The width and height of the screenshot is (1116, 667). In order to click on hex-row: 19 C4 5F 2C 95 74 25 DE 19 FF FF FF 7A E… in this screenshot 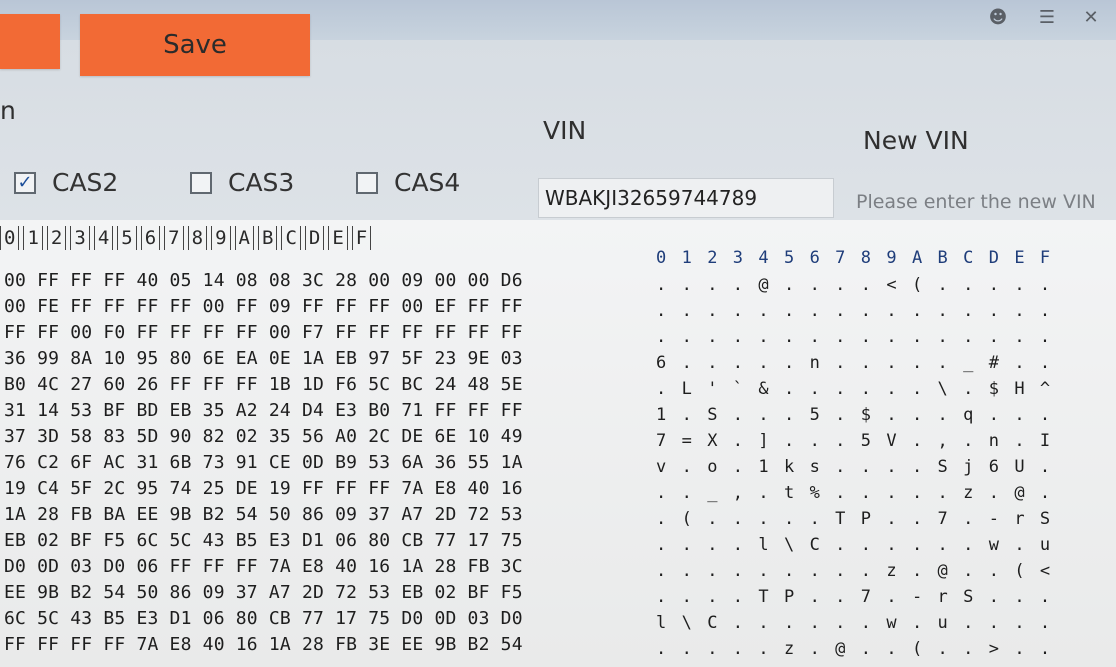, I will do `click(263, 489)`.